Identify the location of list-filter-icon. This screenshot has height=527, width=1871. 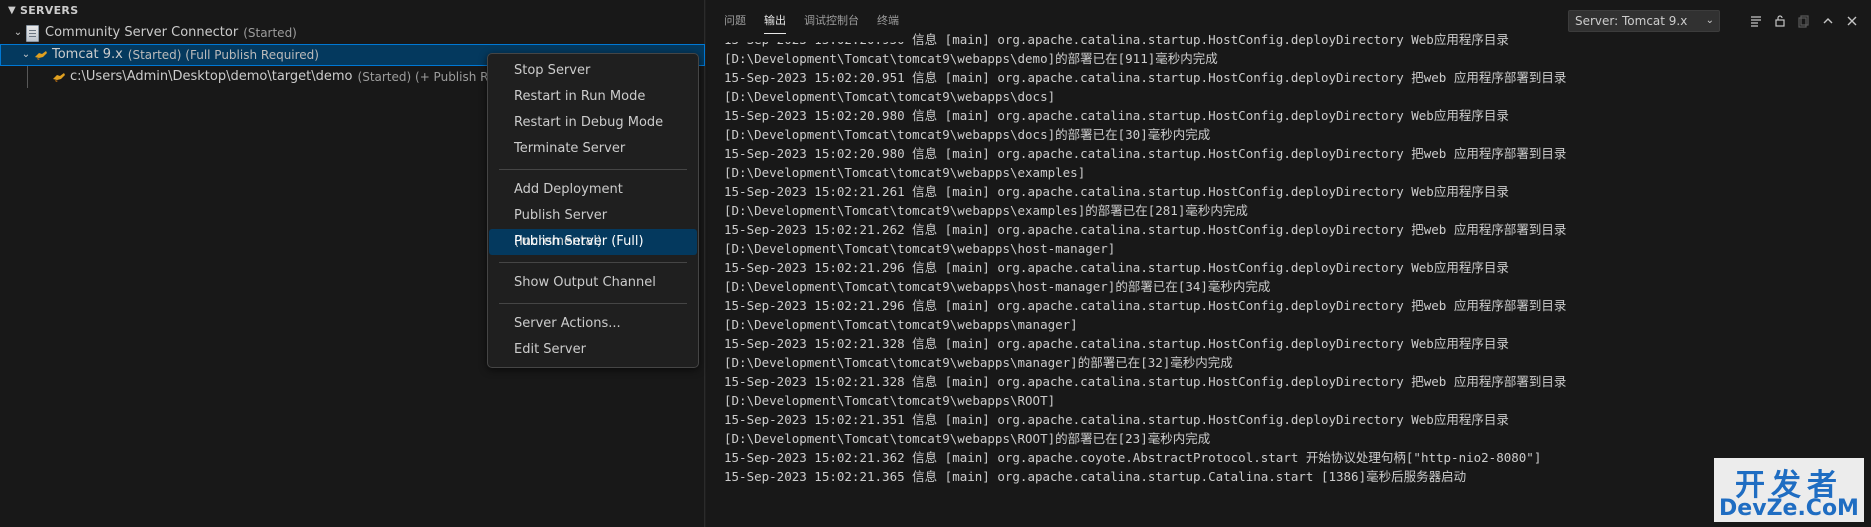
(1756, 21).